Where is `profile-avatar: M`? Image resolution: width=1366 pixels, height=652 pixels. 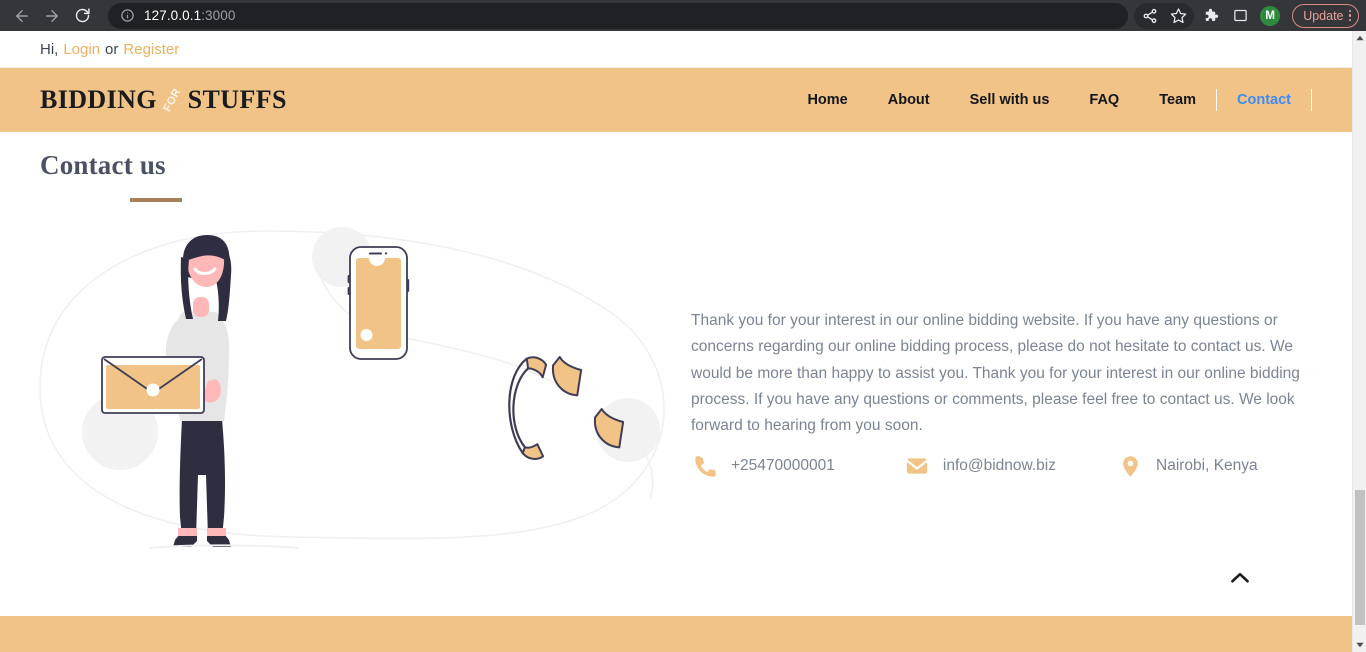 profile-avatar: M is located at coordinates (1270, 15).